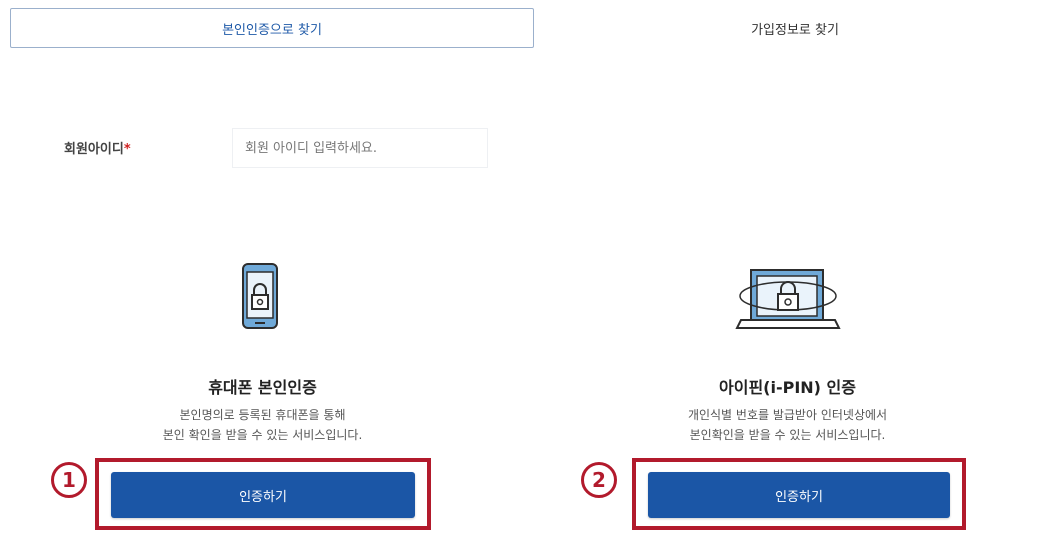 This screenshot has height=534, width=1050. What do you see at coordinates (787, 435) in the screenshot?
I see `ipin-auth-desc-line2: 본인확인을 받을 수 있는 서비스입니다.` at bounding box center [787, 435].